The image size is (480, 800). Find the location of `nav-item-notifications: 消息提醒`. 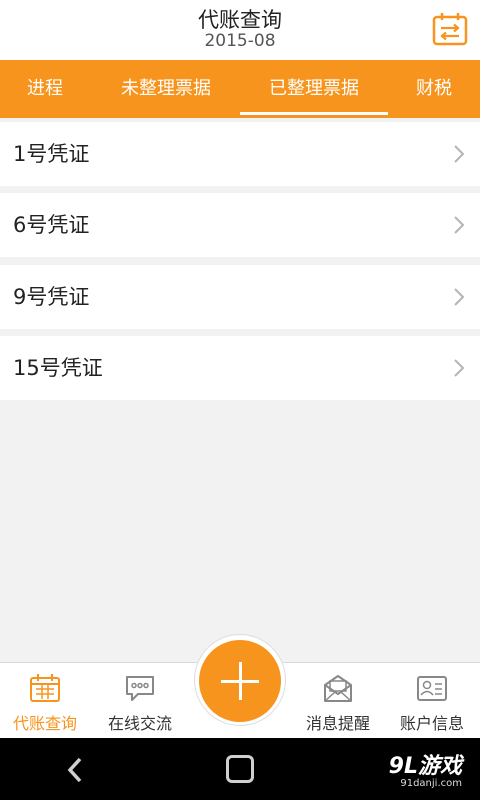

nav-item-notifications: 消息提醒 is located at coordinates (338, 701).